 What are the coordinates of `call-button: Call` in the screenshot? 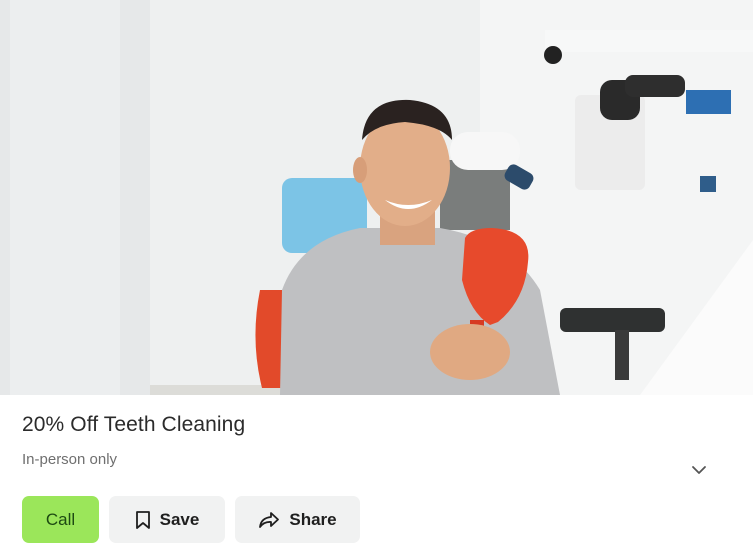 It's located at (60, 519).